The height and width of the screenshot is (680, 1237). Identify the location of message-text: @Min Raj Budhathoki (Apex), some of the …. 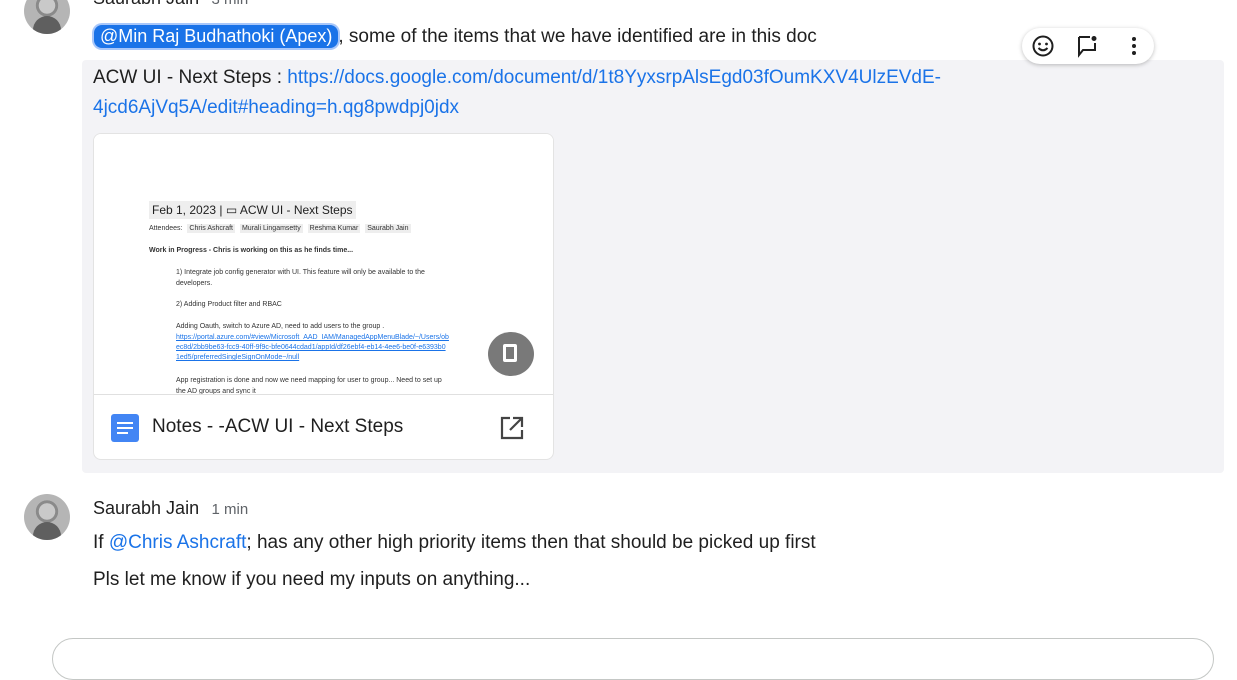
(455, 36).